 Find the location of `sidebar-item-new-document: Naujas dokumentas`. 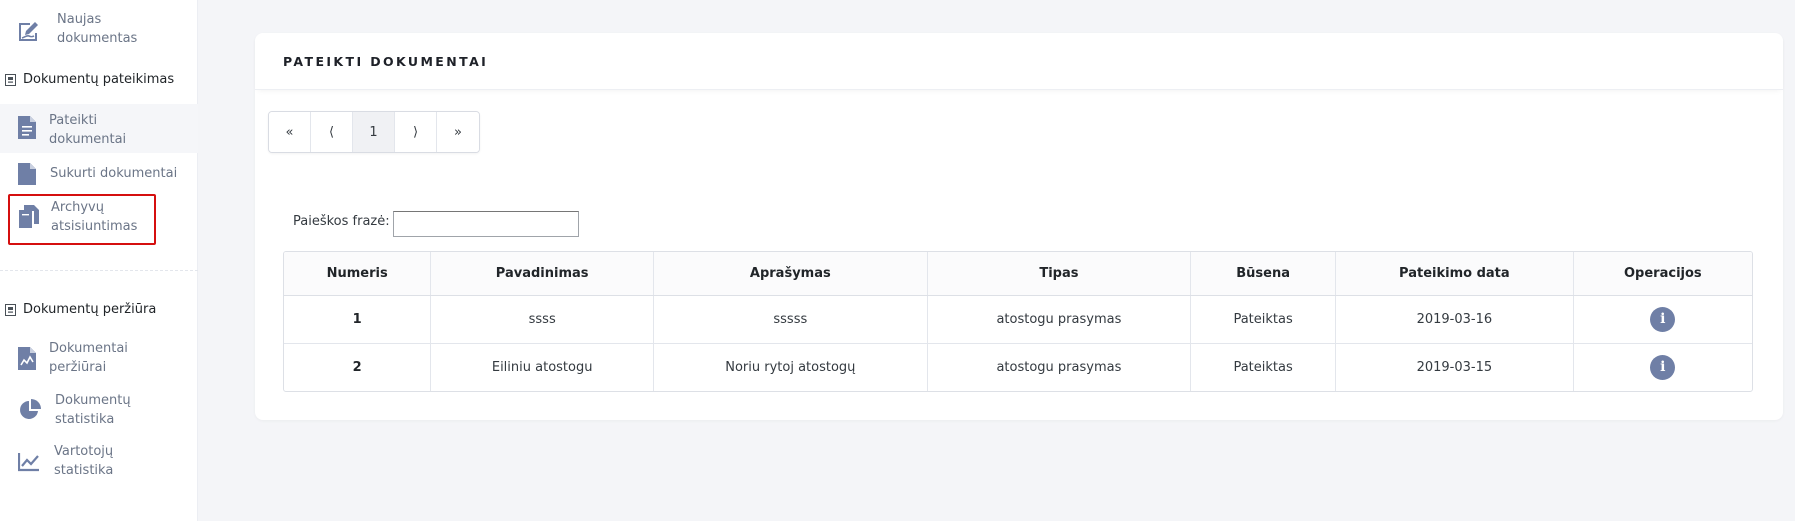

sidebar-item-new-document: Naujas dokumentas is located at coordinates (99, 31).